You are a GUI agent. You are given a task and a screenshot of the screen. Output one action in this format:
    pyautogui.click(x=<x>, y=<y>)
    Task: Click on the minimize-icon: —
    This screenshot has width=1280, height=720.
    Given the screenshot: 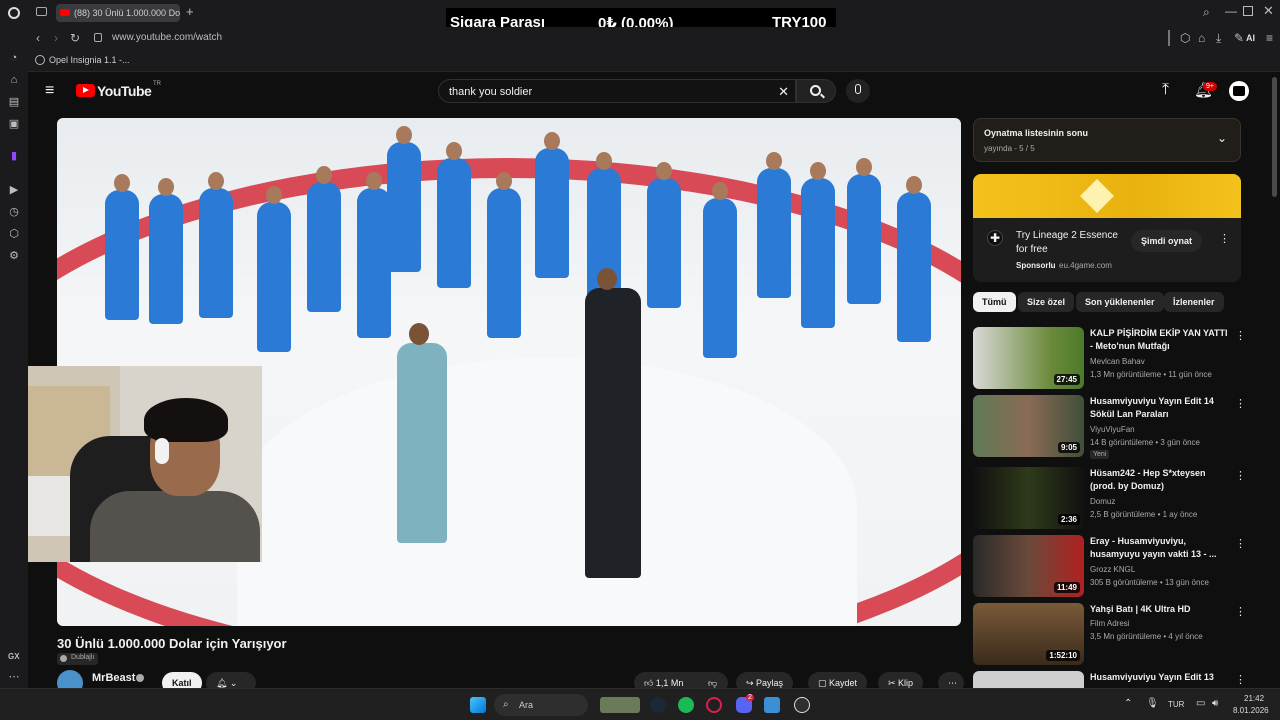 What is the action you would take?
    pyautogui.click(x=1231, y=11)
    